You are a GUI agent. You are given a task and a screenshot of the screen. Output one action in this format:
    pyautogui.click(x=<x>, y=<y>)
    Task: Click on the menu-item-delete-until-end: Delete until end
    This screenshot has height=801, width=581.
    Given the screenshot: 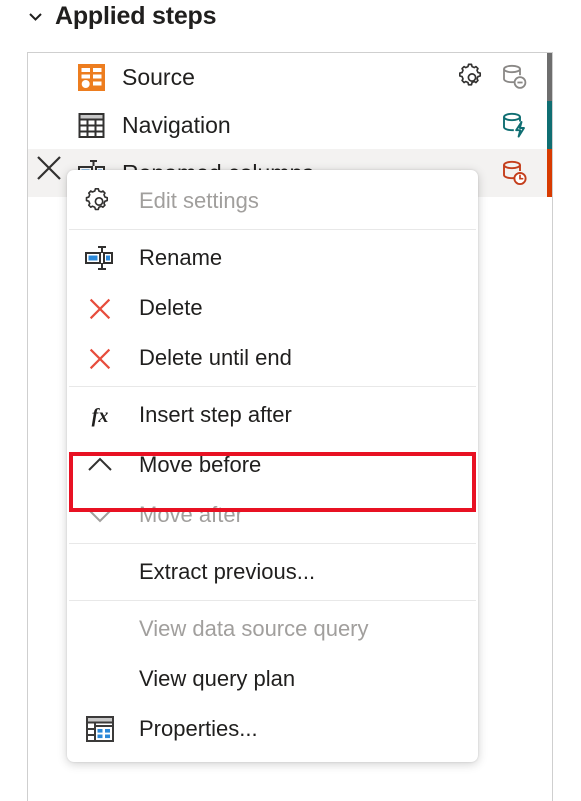 What is the action you would take?
    pyautogui.click(x=272, y=358)
    